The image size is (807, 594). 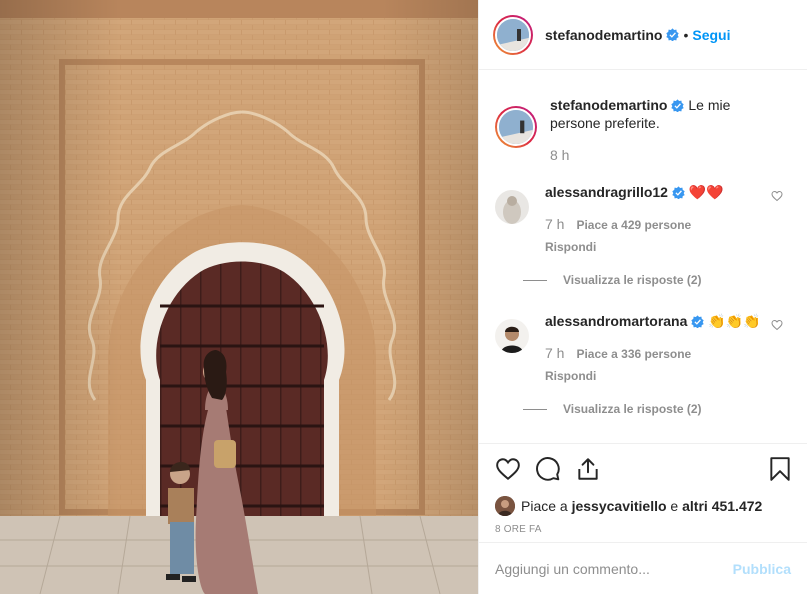 I want to click on comment-username: alessandromartorana, so click(x=616, y=321).